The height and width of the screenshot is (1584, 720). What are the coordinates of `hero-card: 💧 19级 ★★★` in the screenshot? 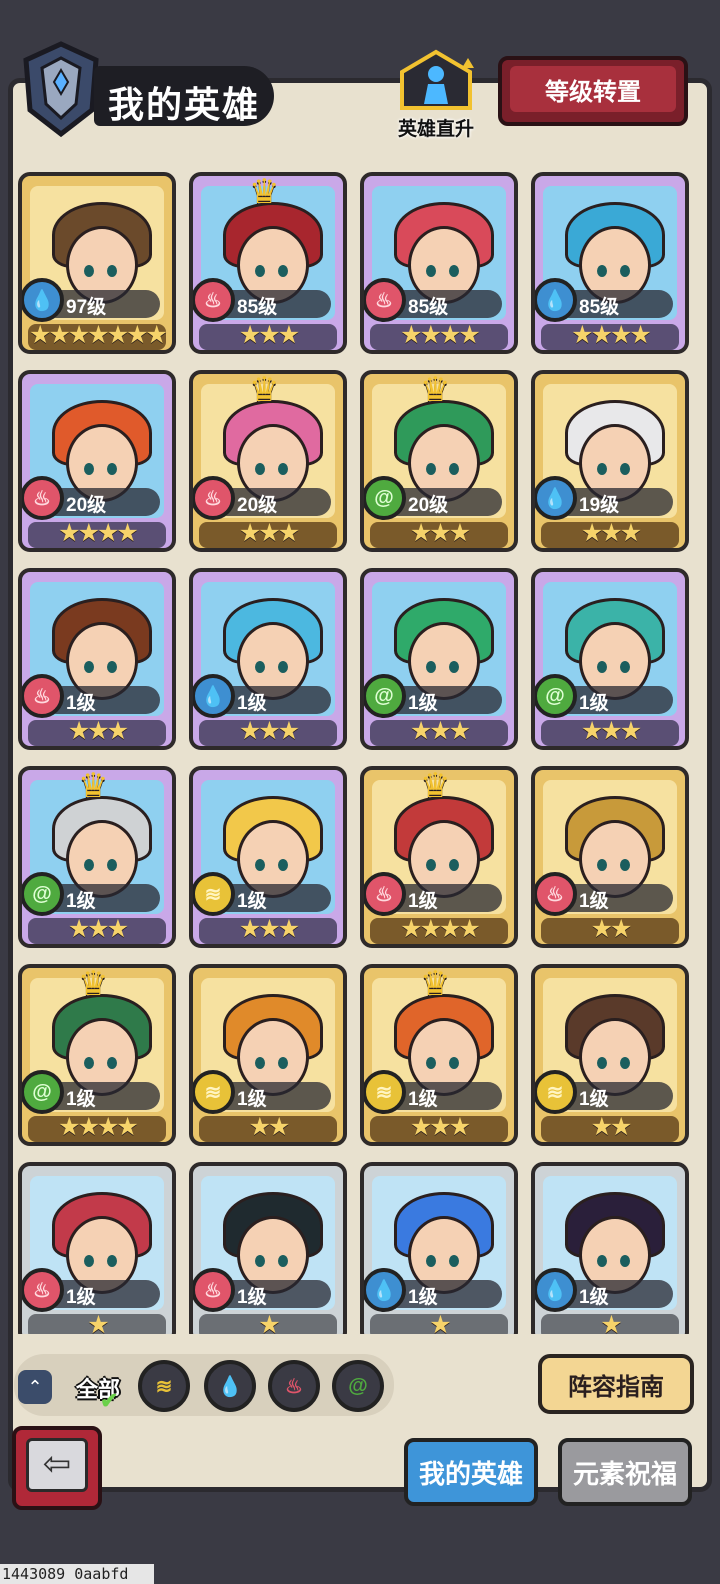 It's located at (610, 461).